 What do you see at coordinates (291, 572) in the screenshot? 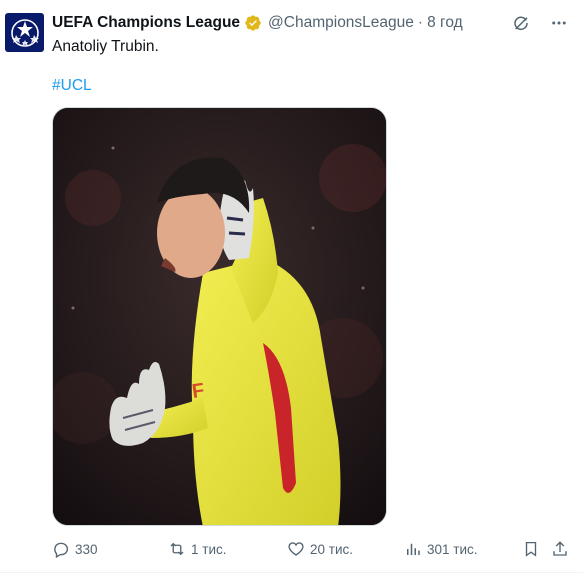
I see `divider` at bounding box center [291, 572].